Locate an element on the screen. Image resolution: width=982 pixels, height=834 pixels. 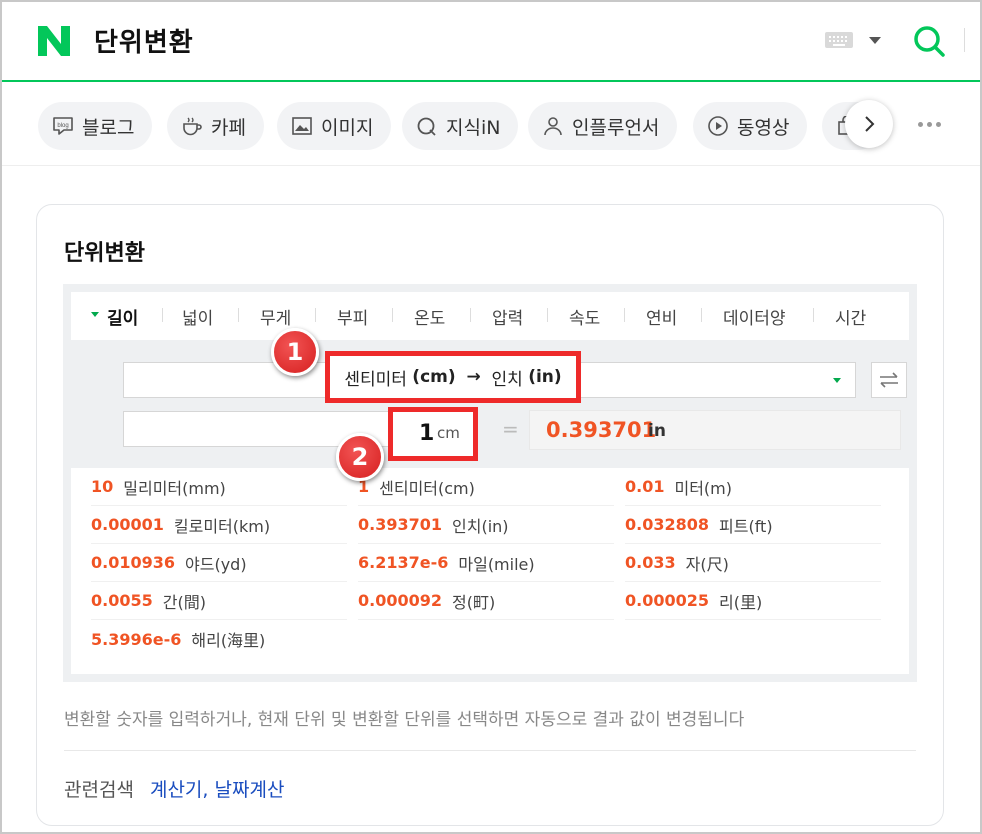
from-unit-label: 센티미터 is located at coordinates (375, 379).